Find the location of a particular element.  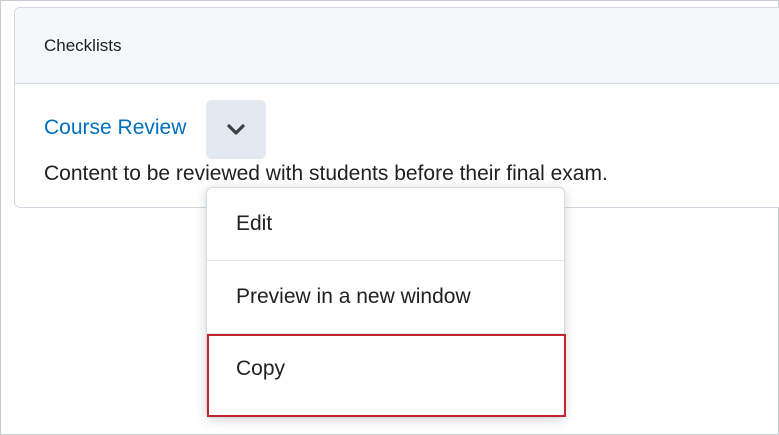

chevron-down-icon is located at coordinates (236, 129).